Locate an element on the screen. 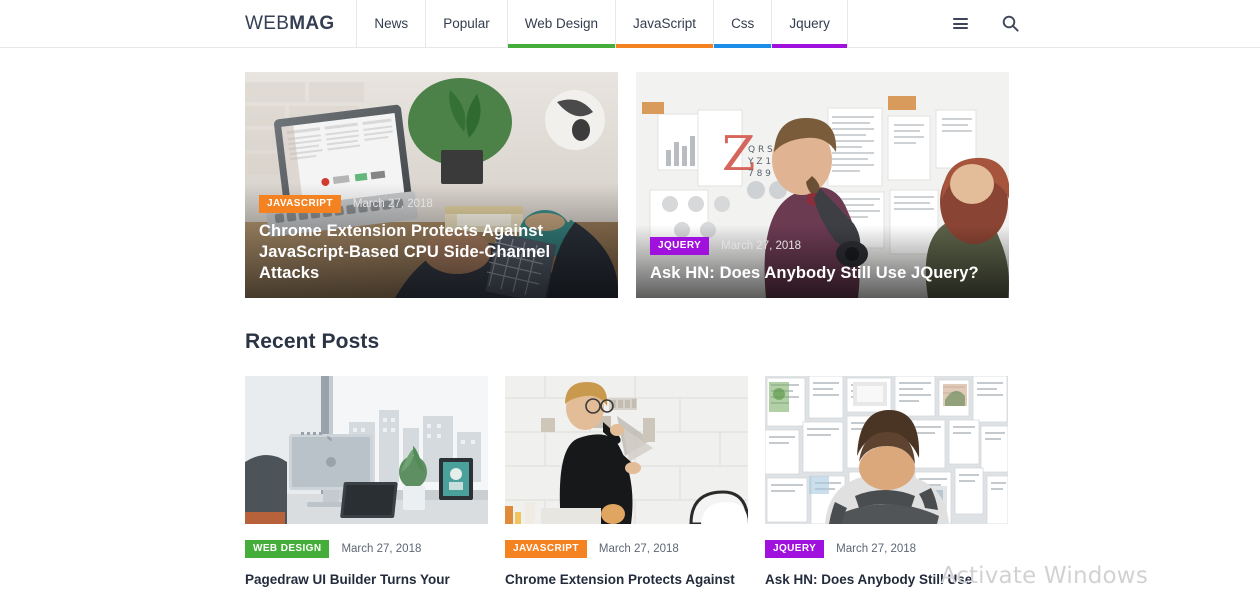  logo-text-light: WEB is located at coordinates (267, 23).